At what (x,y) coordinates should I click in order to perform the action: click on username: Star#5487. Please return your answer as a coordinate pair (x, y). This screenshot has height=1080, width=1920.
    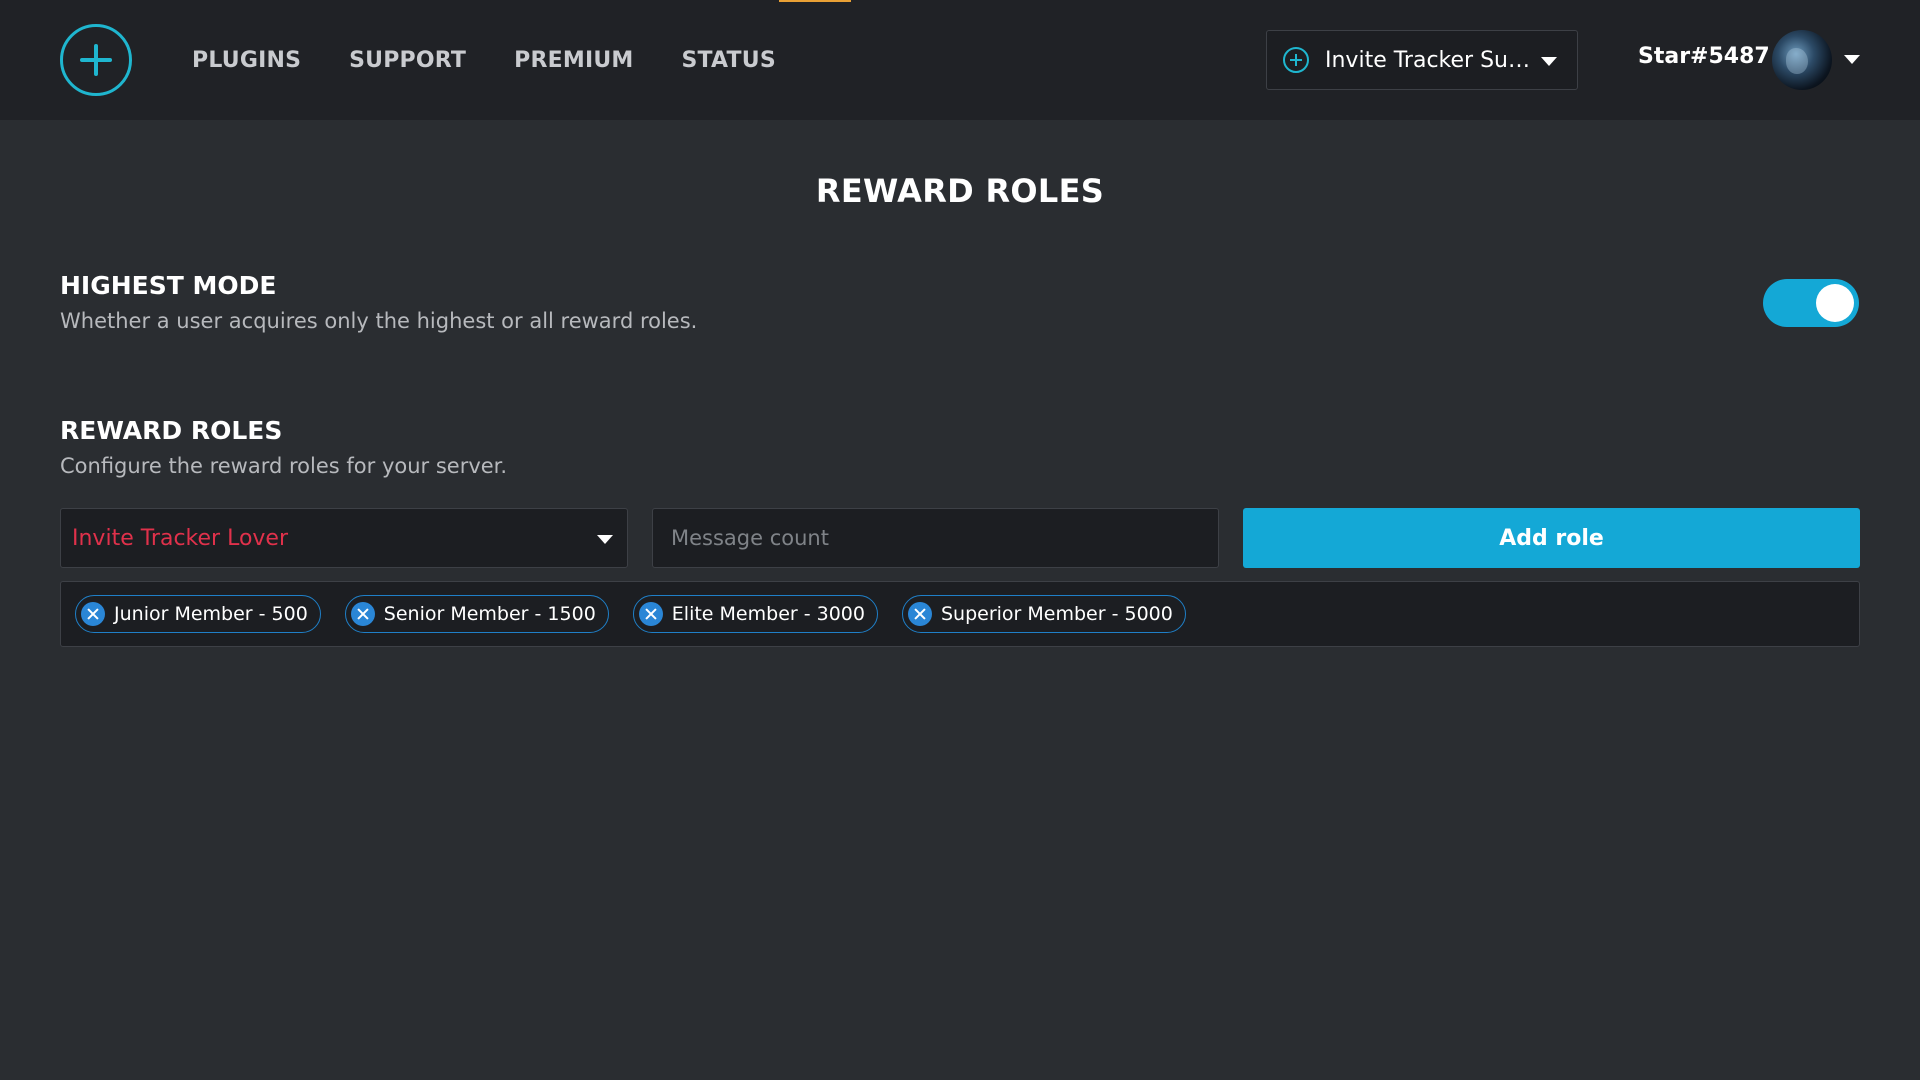
    Looking at the image, I should click on (1704, 56).